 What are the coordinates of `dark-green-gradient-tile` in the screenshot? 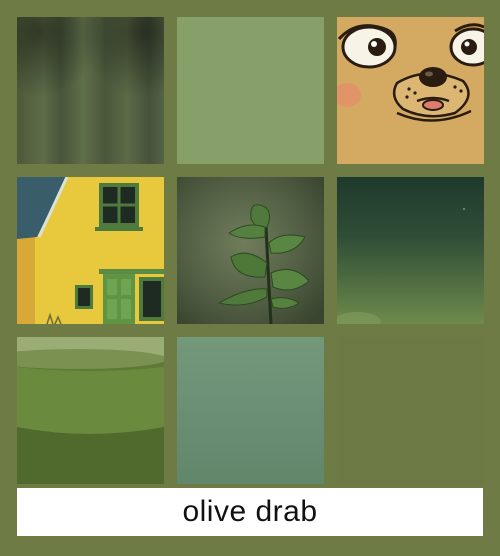 It's located at (410, 250).